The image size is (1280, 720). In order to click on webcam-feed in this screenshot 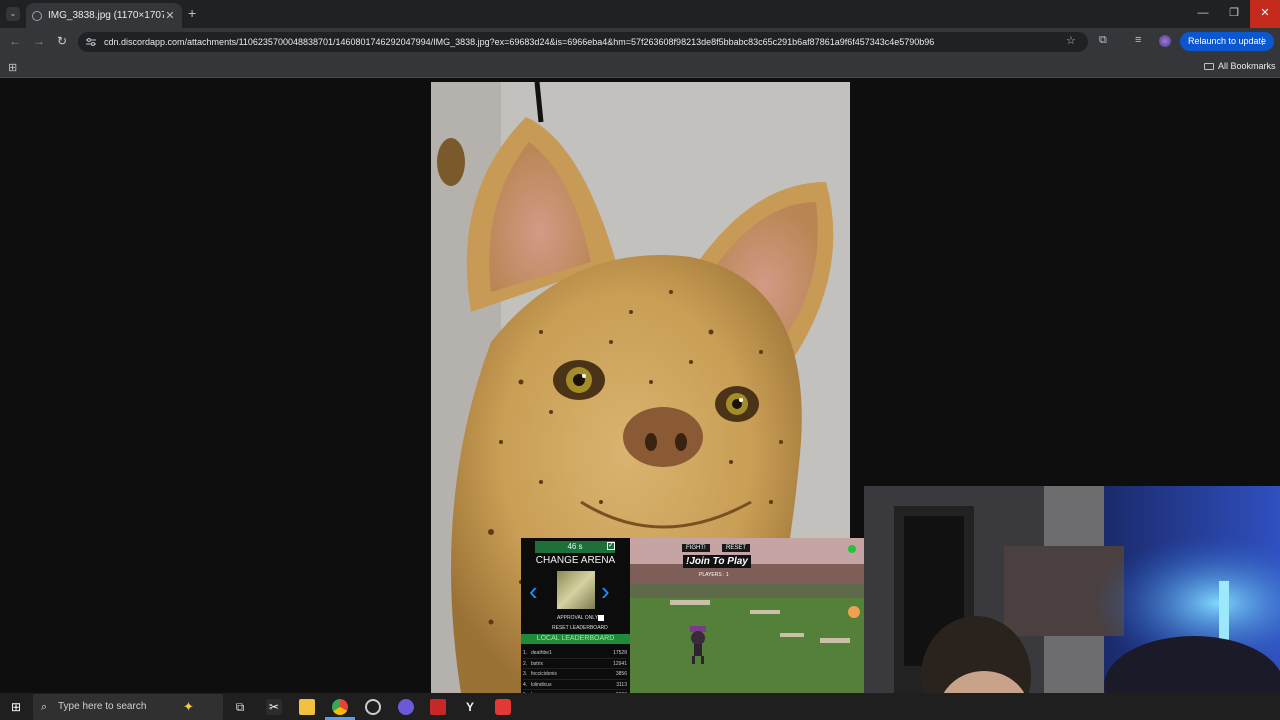, I will do `click(1072, 603)`.